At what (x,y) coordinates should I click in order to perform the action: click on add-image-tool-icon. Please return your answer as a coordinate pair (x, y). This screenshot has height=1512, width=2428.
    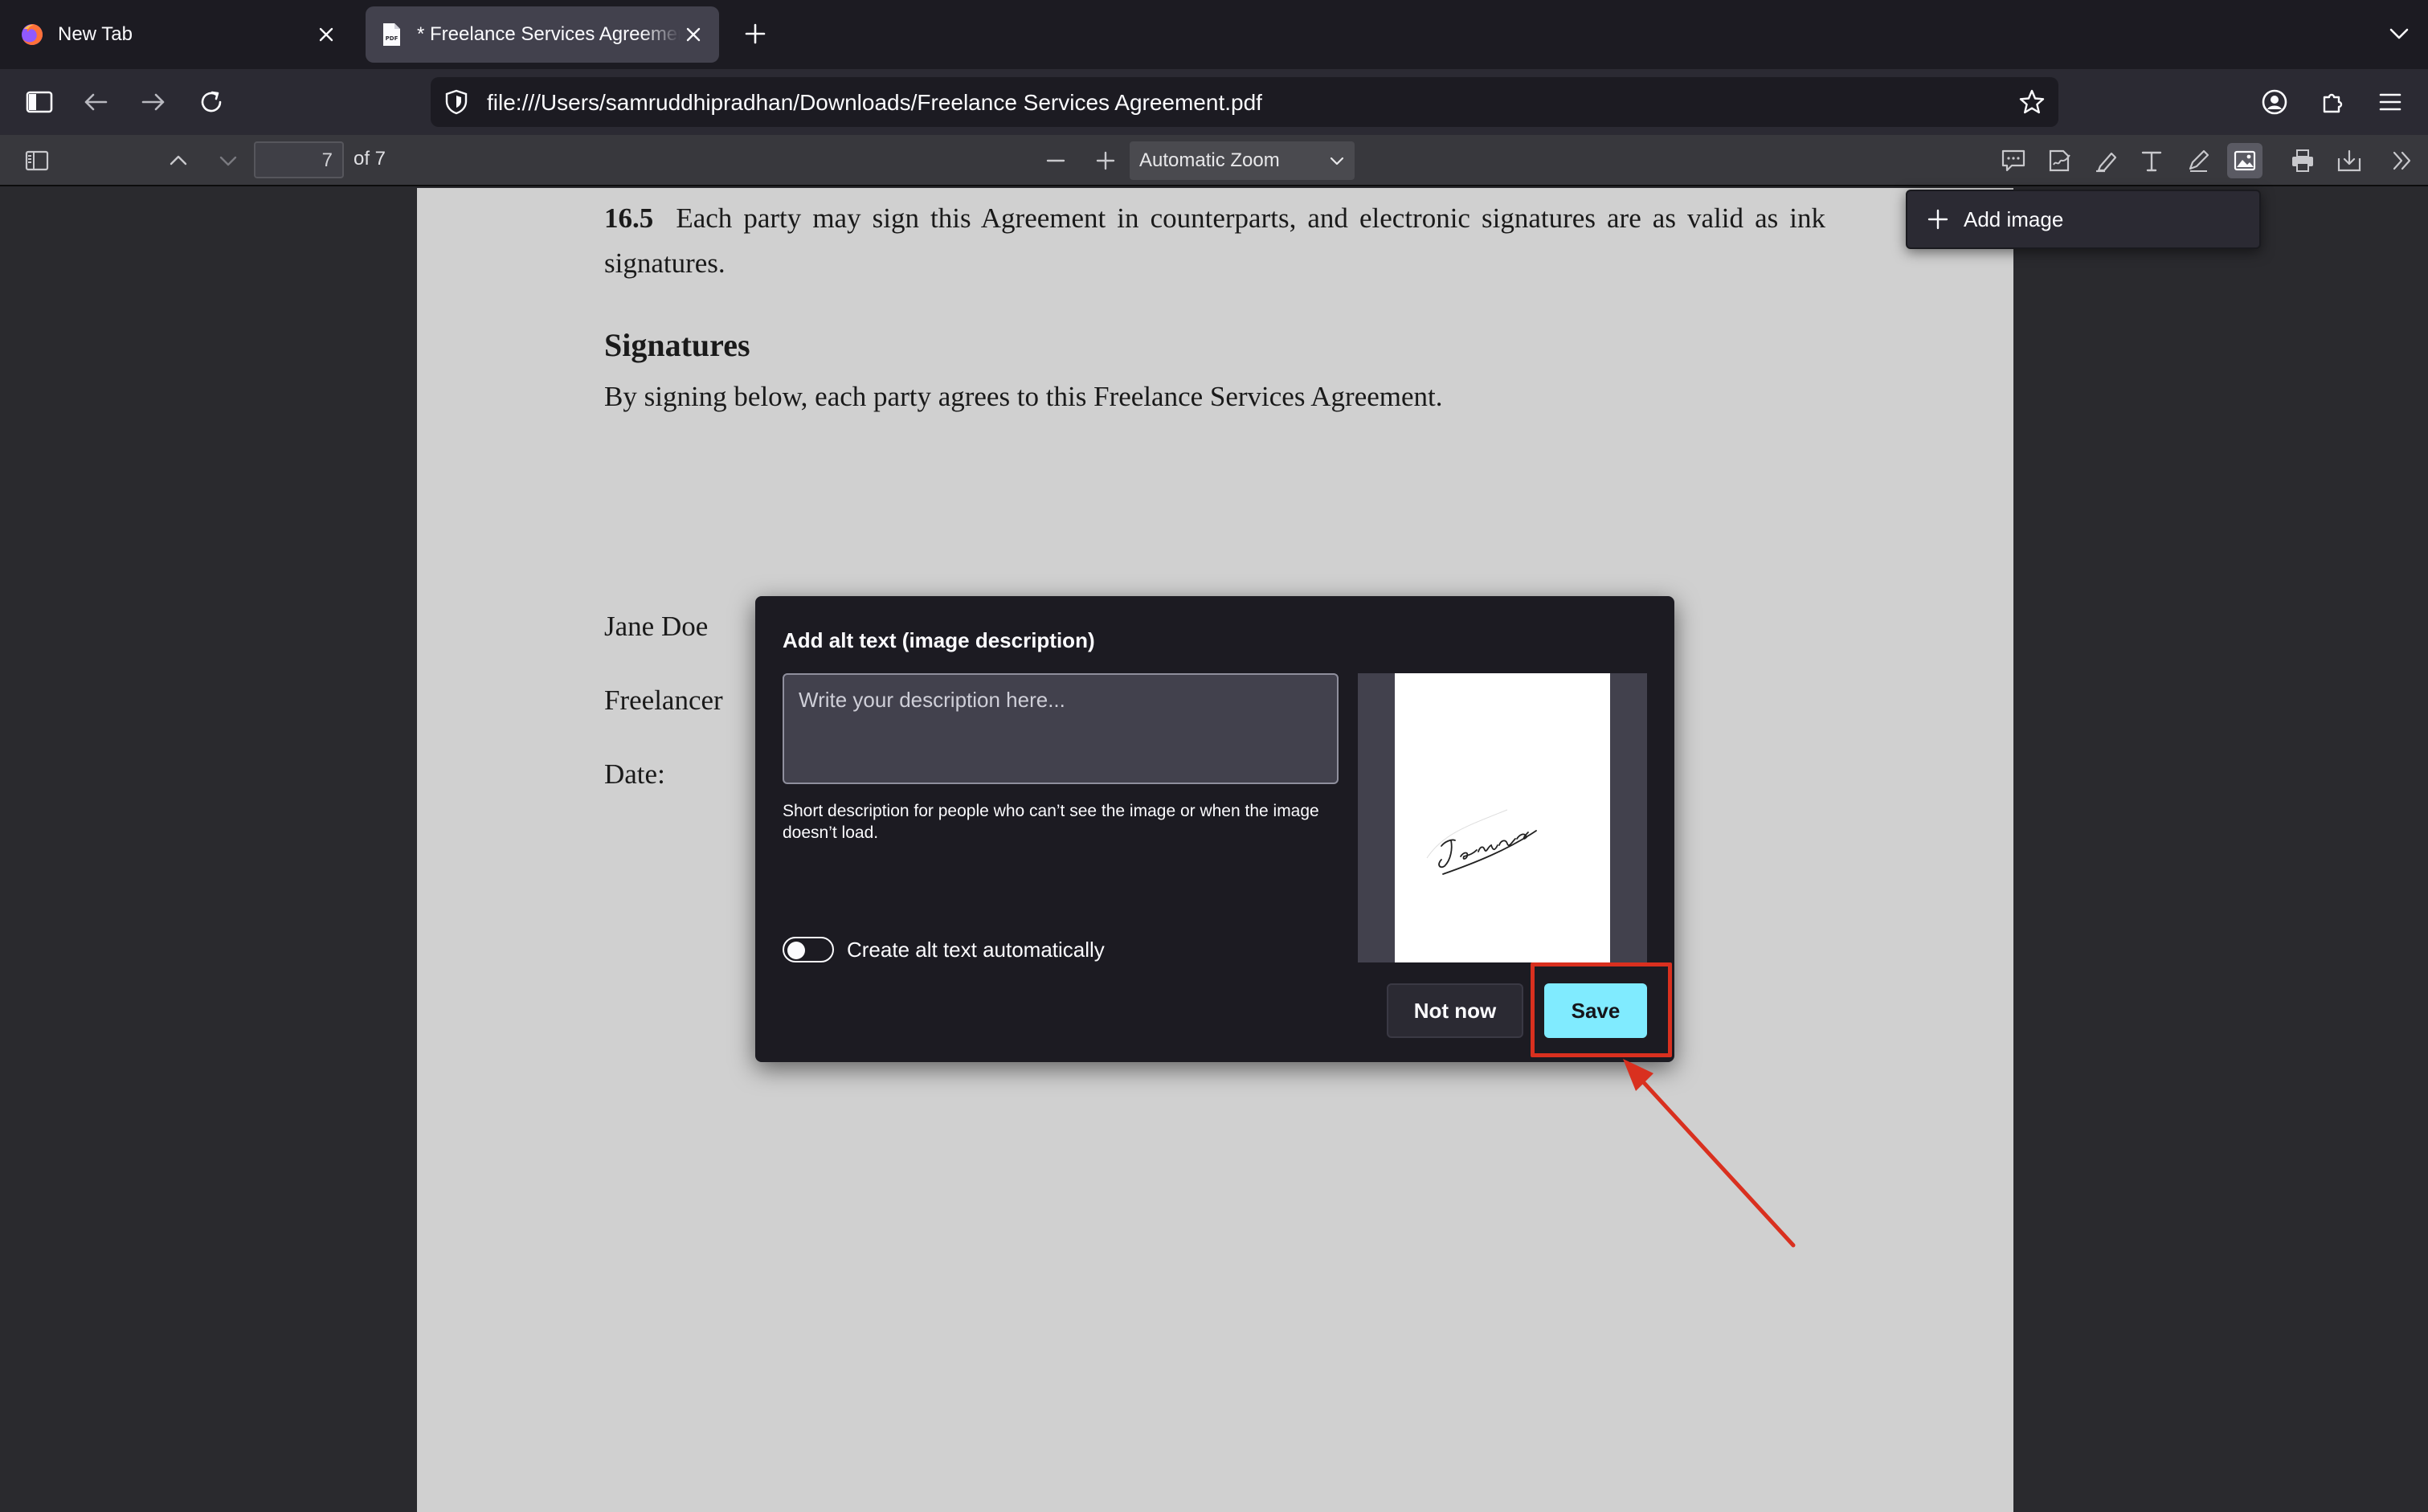
    Looking at the image, I should click on (2244, 160).